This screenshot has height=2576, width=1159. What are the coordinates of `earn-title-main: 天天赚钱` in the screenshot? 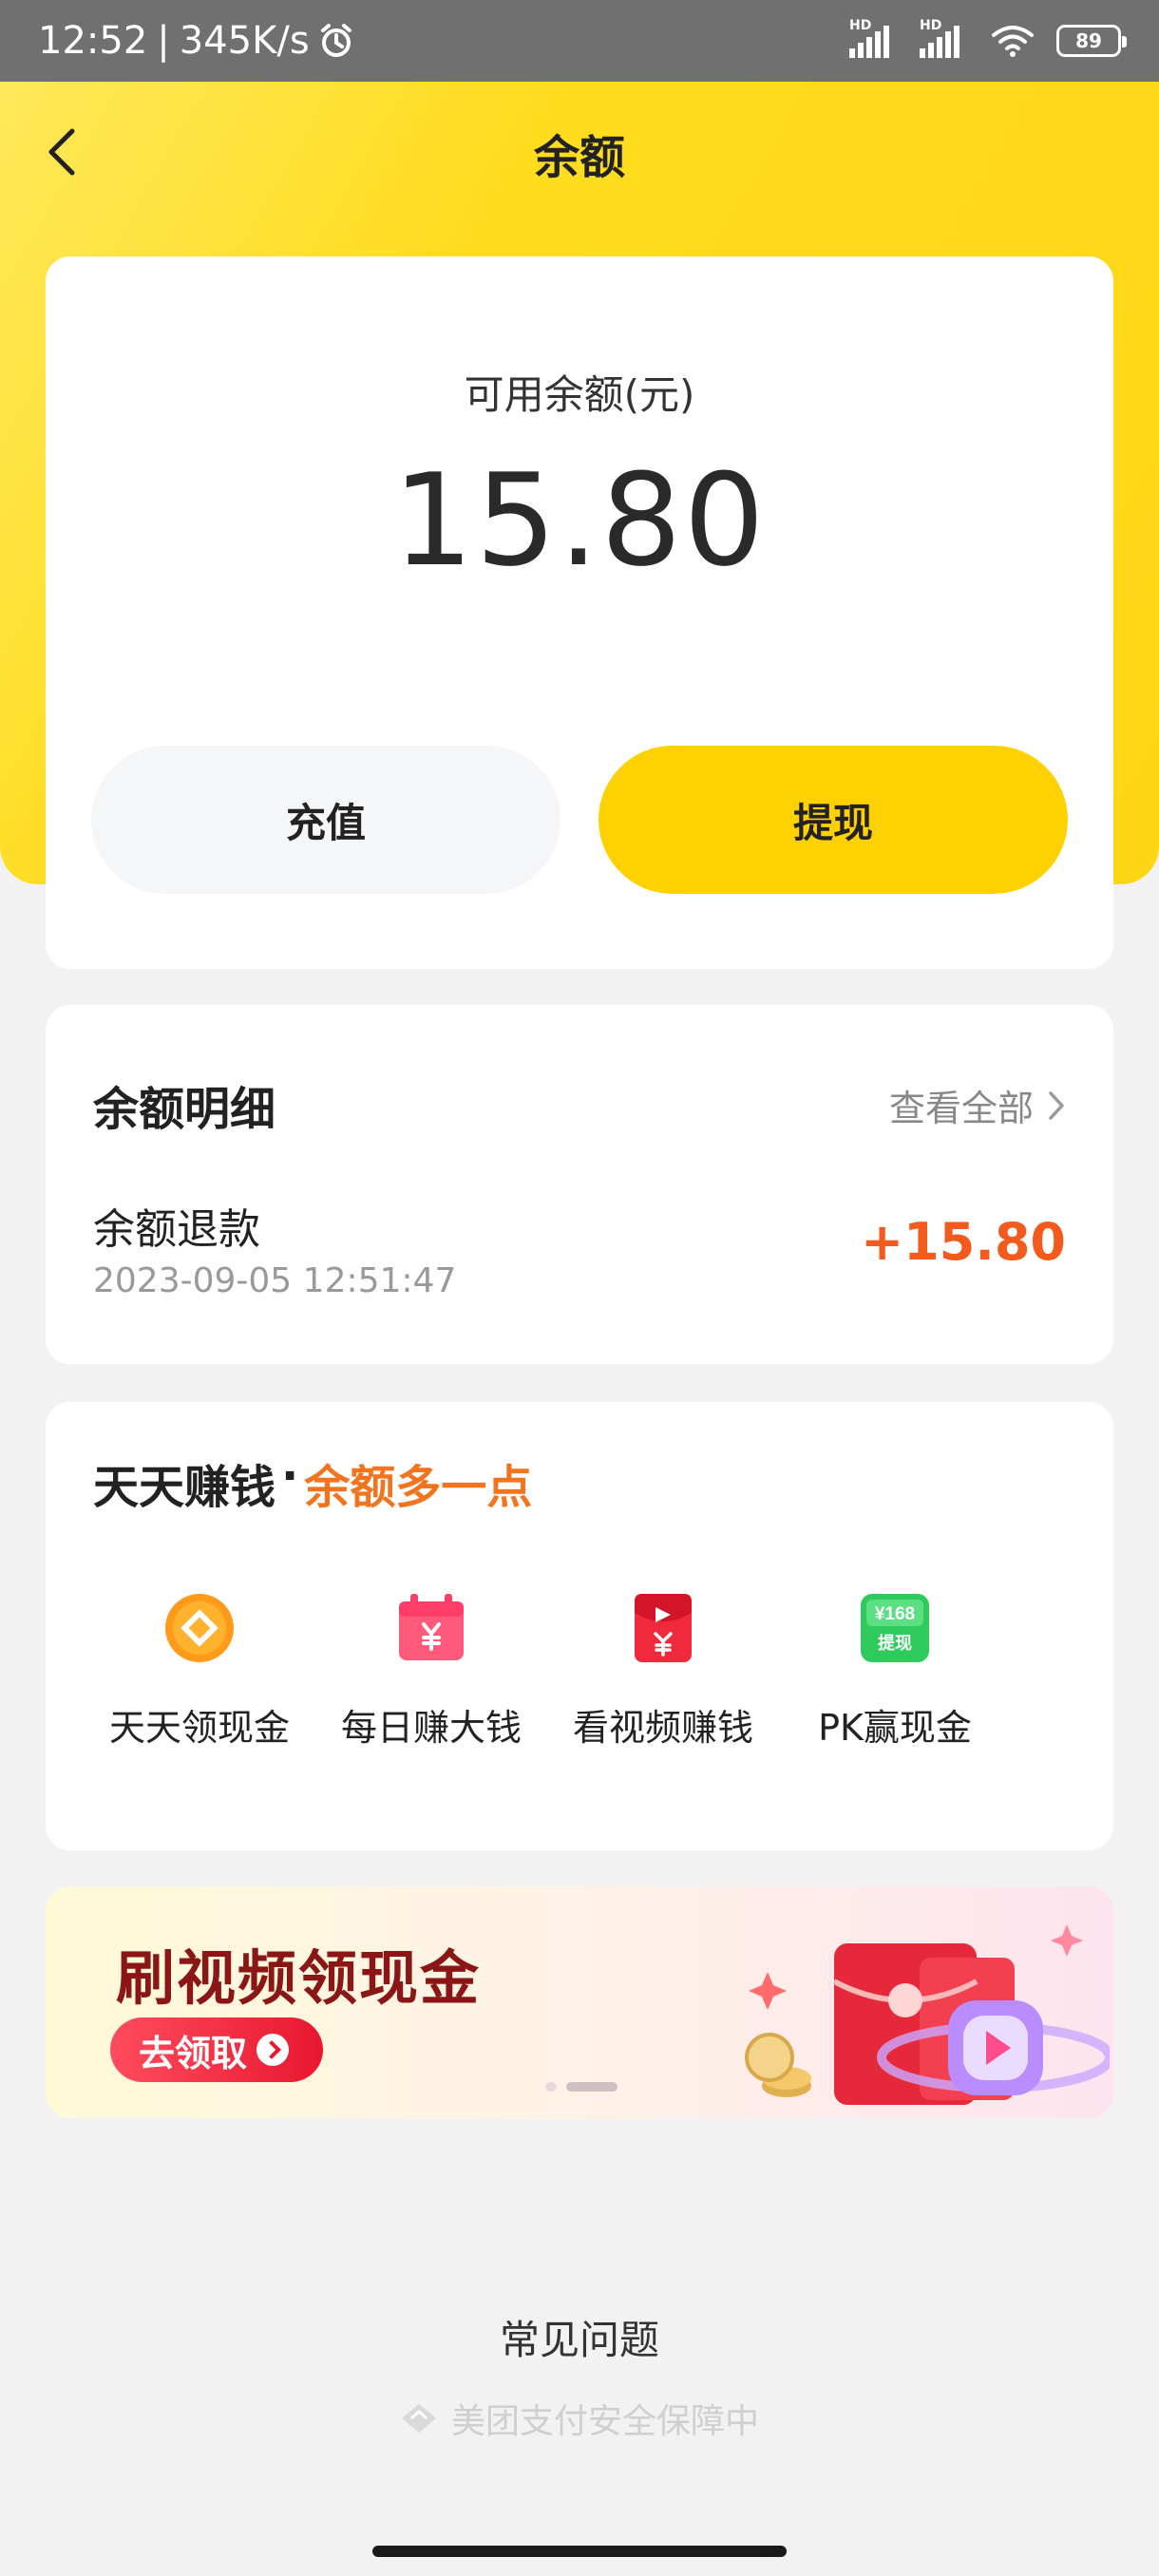 It's located at (184, 1487).